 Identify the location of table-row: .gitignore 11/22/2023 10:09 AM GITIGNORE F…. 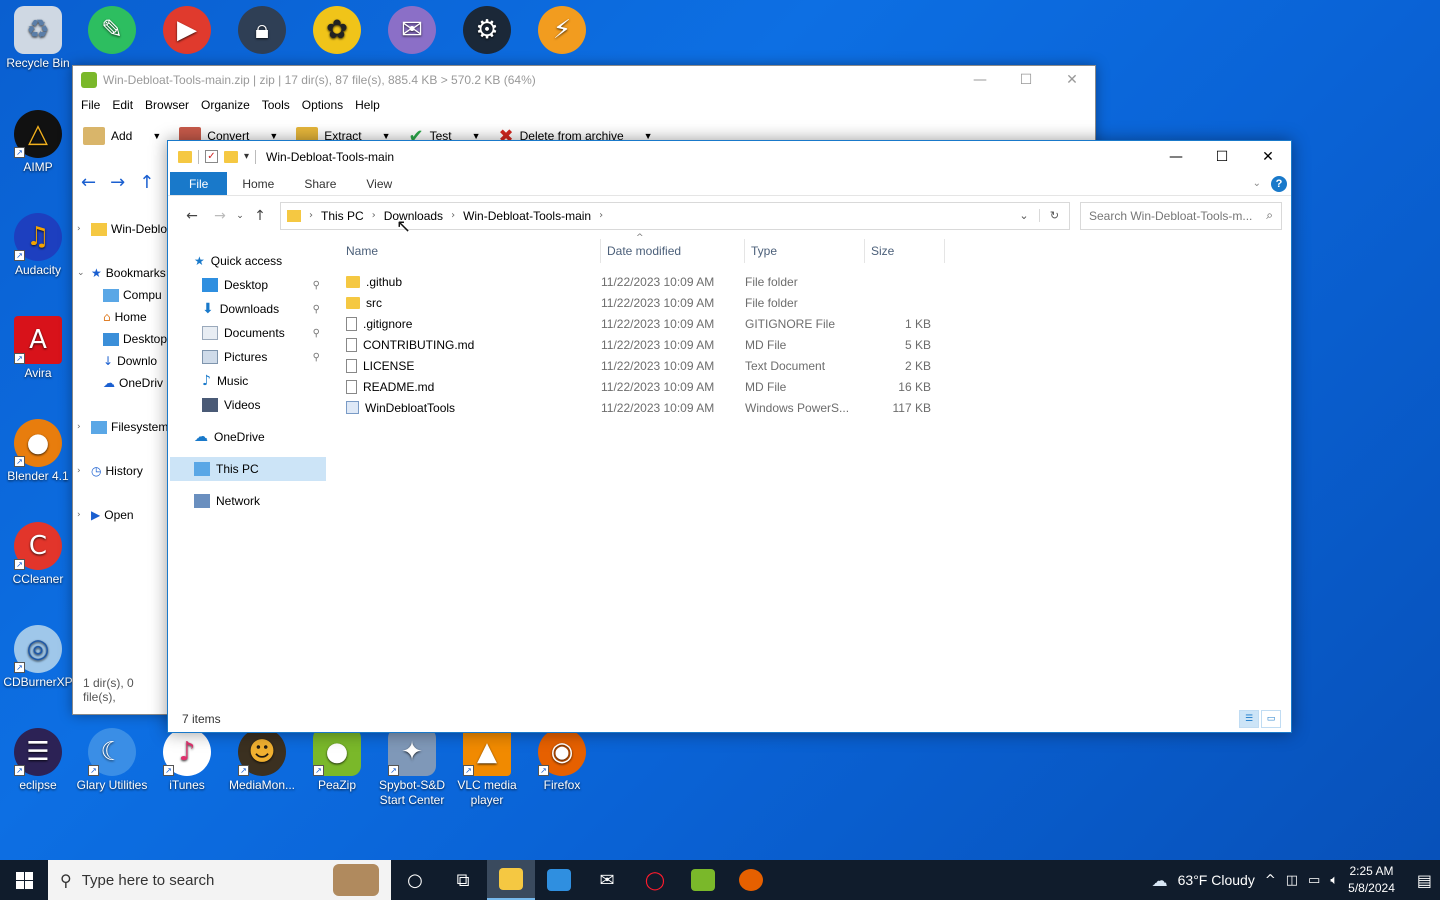
(815, 323).